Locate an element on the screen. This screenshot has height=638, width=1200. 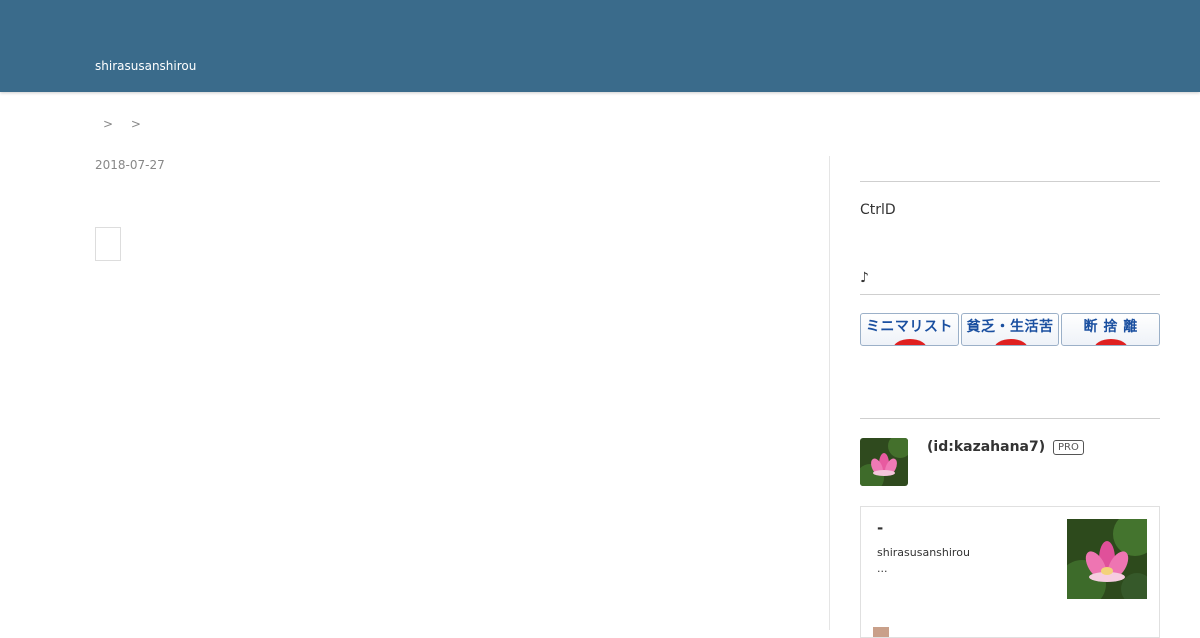
banner-label: 断 捨 離 is located at coordinates (1110, 327).